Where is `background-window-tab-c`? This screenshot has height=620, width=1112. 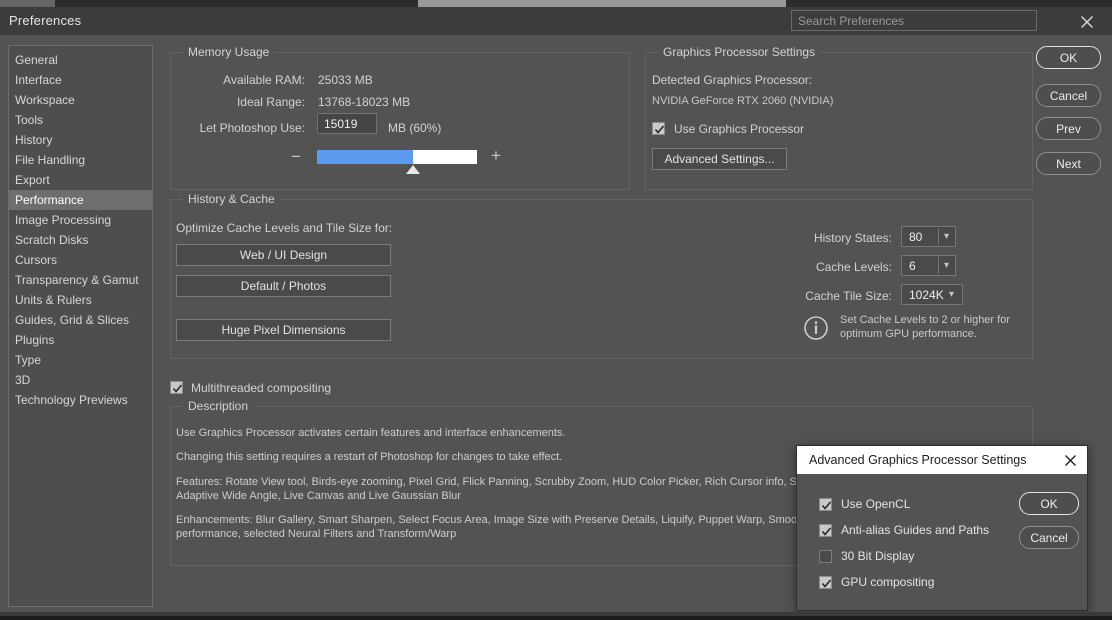 background-window-tab-c is located at coordinates (602, 3).